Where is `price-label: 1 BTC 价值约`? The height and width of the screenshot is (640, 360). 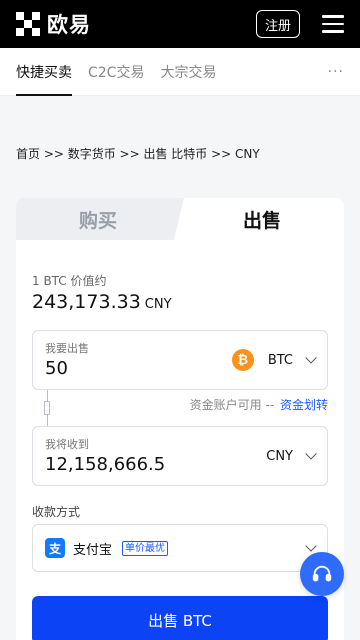
price-label: 1 BTC 价值约 is located at coordinates (69, 281).